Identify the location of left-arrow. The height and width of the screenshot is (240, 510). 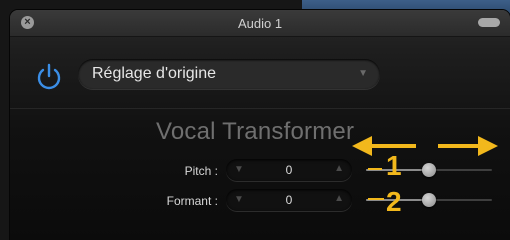
(384, 146).